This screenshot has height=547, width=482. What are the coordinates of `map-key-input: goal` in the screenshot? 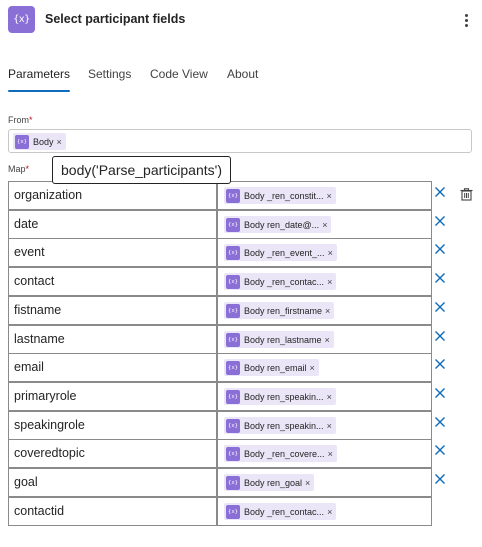 It's located at (112, 482).